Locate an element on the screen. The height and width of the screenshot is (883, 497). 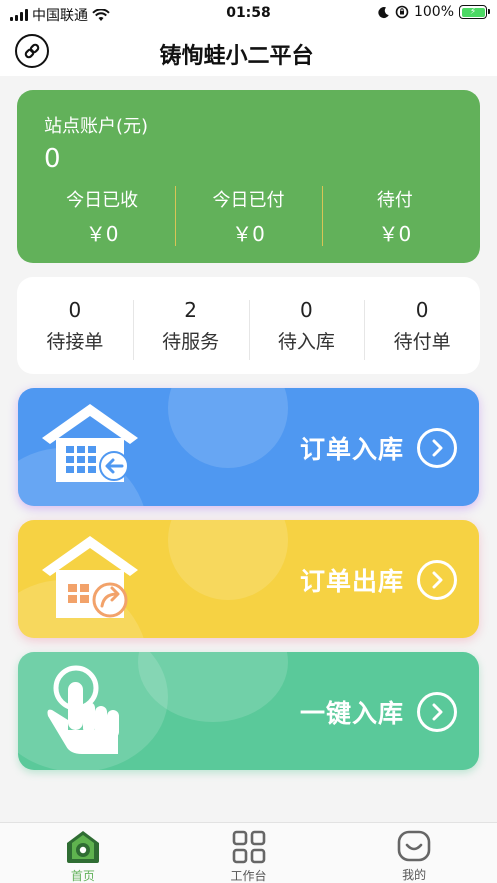
profile-icon is located at coordinates (414, 846).